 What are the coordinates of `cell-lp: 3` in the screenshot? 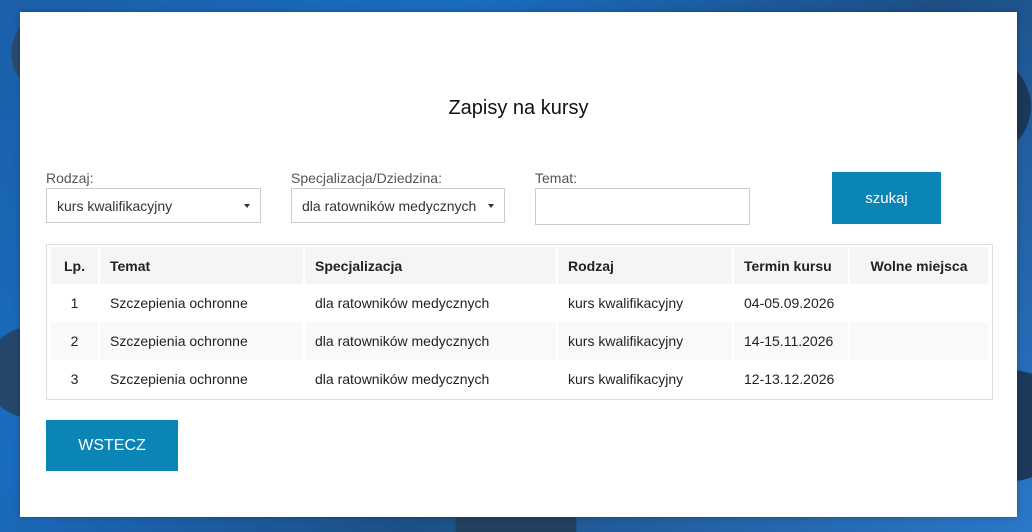 It's located at (74, 379).